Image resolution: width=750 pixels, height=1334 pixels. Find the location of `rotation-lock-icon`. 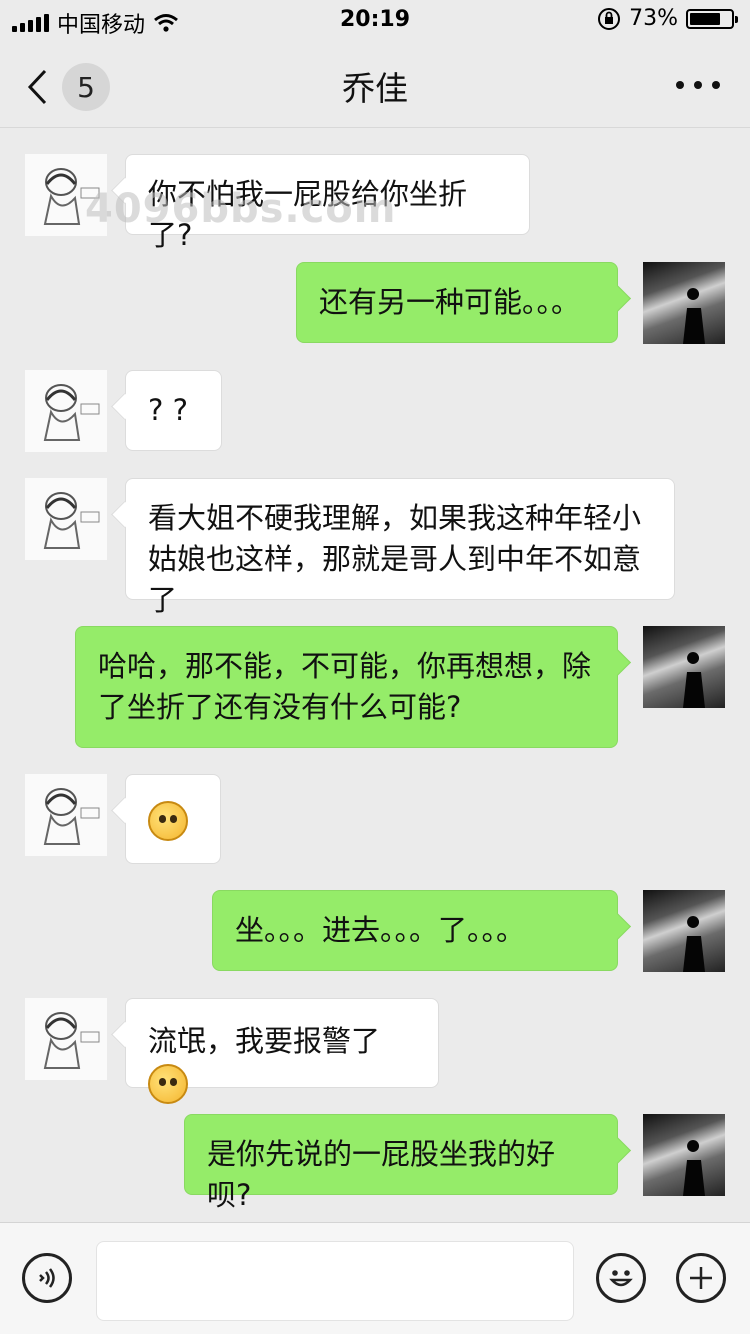

rotation-lock-icon is located at coordinates (609, 18).